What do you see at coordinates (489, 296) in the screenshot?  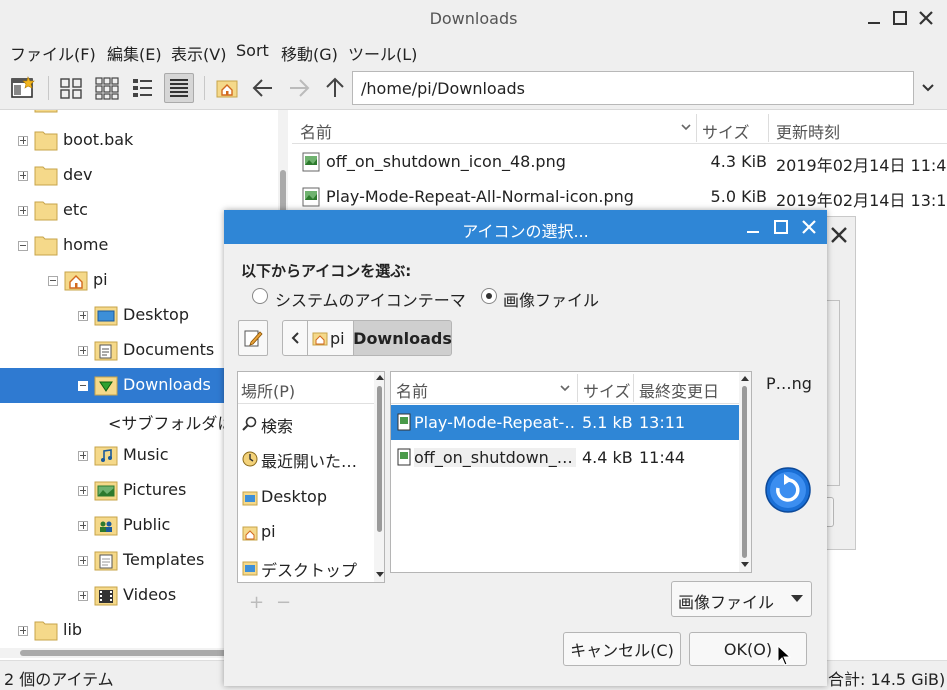 I see `radio-image-file` at bounding box center [489, 296].